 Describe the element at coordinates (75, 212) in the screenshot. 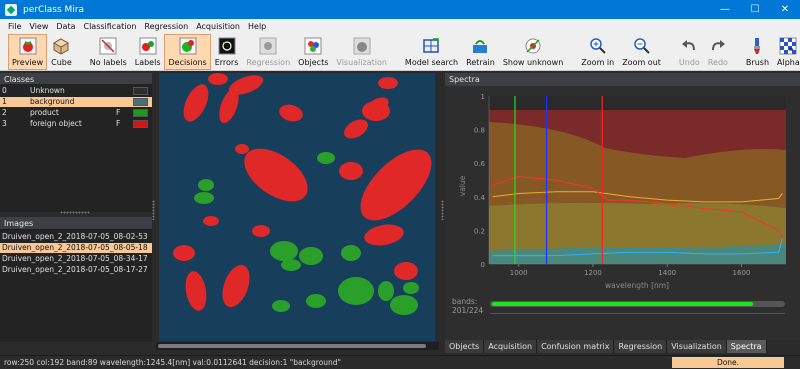

I see `panel-splitter-handle` at that location.